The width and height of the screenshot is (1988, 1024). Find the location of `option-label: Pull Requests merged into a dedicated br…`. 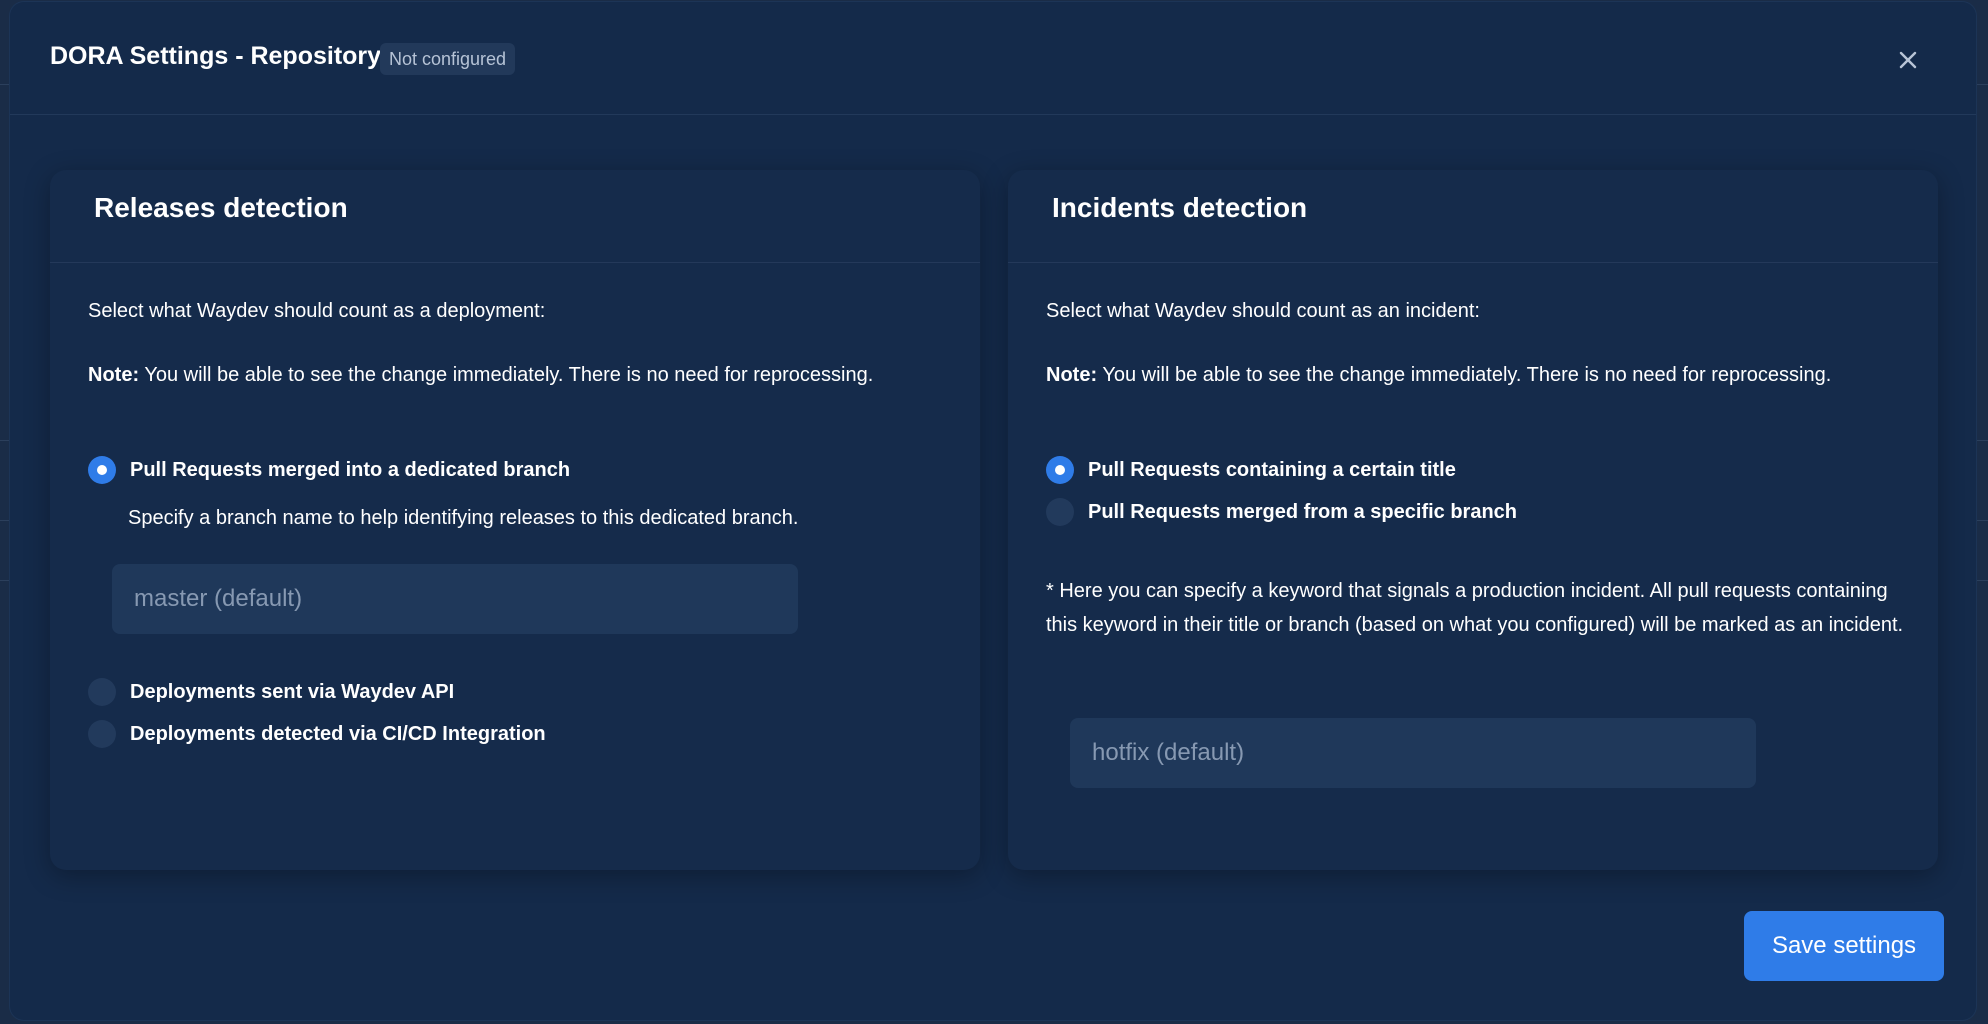

option-label: Pull Requests merged into a dedicated br… is located at coordinates (350, 470).